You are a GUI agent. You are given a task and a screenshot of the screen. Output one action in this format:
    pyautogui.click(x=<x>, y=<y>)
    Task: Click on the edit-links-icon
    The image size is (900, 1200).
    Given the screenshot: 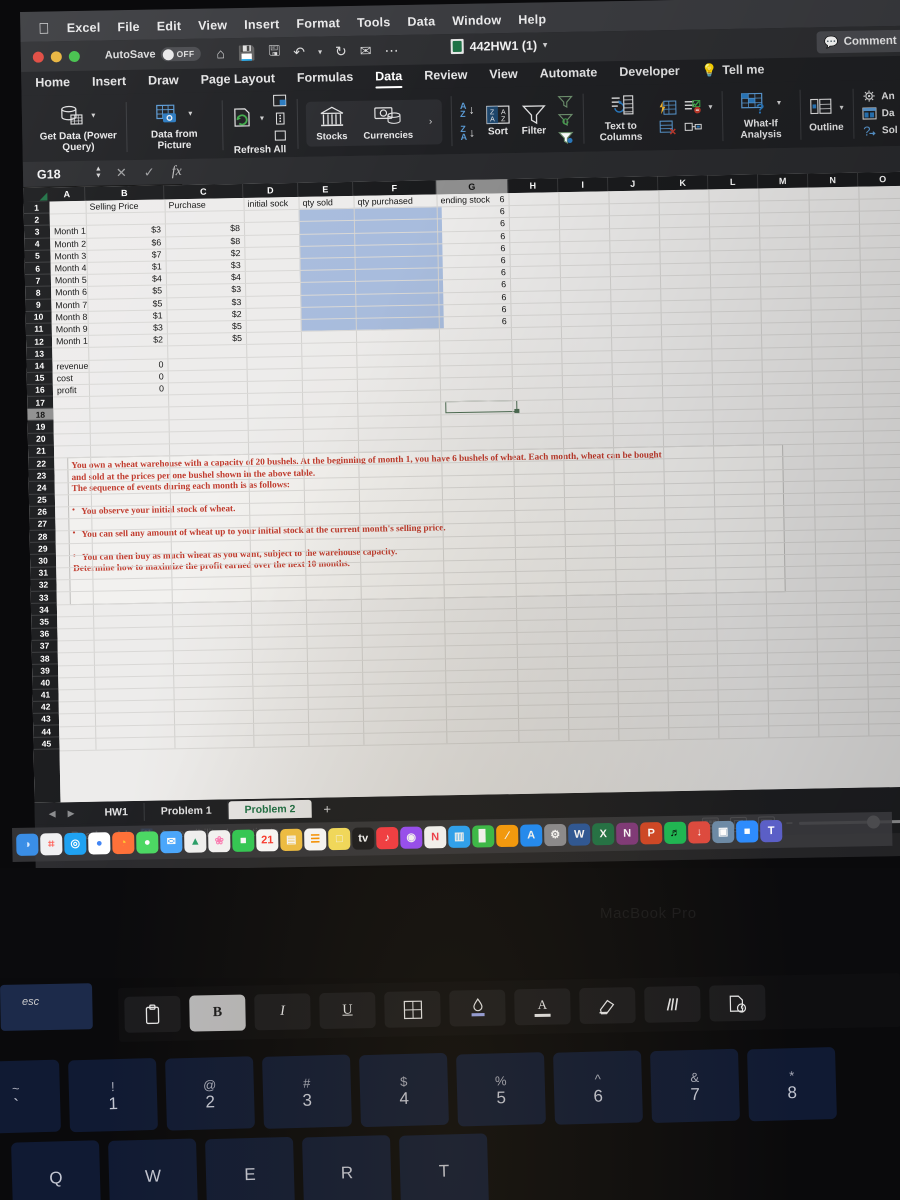 What is the action you would take?
    pyautogui.click(x=280, y=118)
    